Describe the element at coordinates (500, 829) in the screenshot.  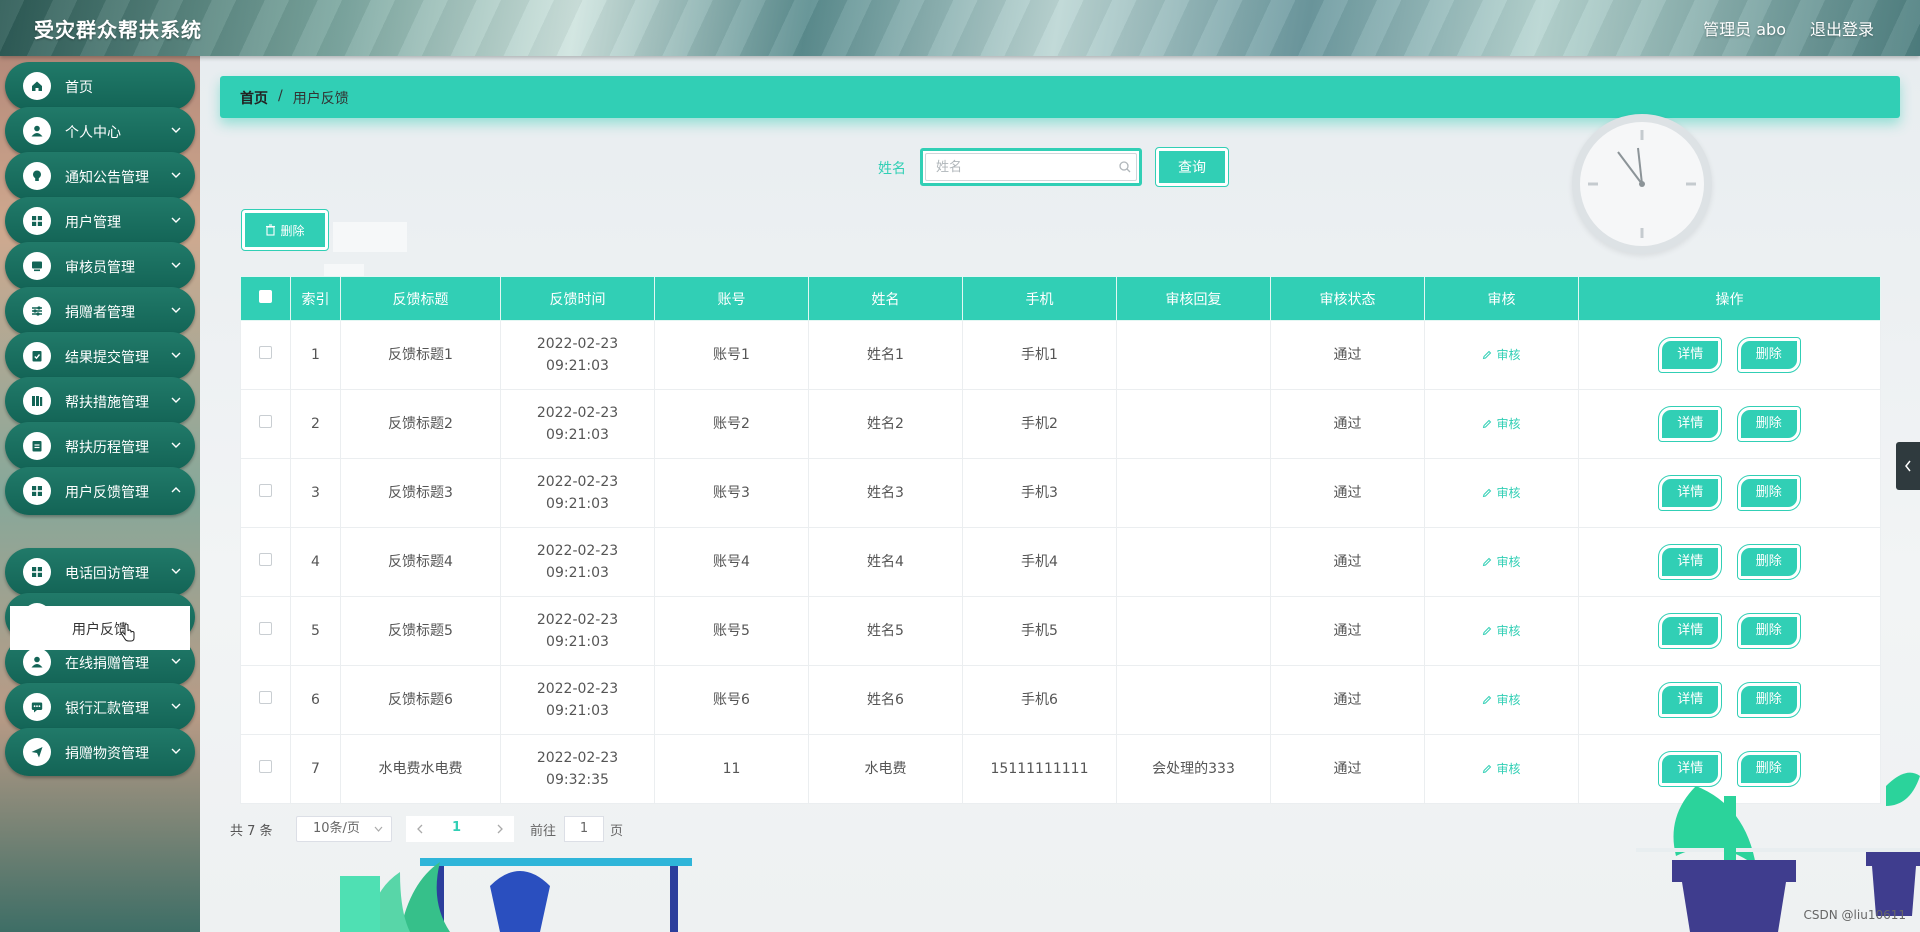
I see `next-page-icon` at that location.